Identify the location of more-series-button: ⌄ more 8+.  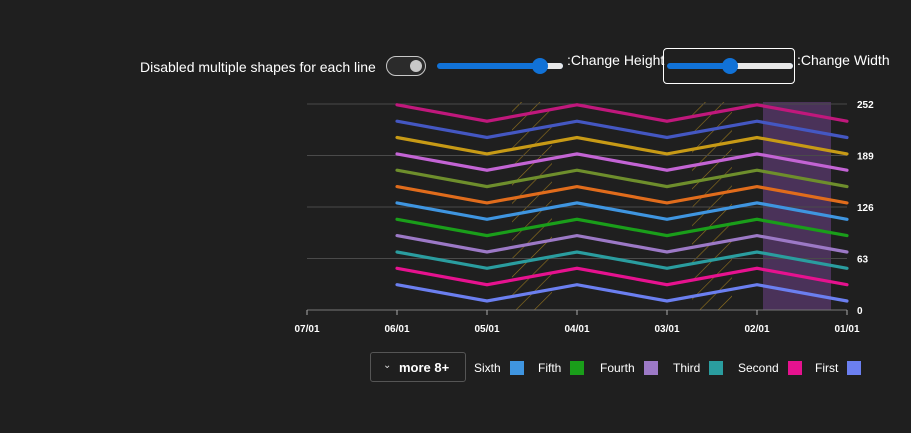
(418, 367).